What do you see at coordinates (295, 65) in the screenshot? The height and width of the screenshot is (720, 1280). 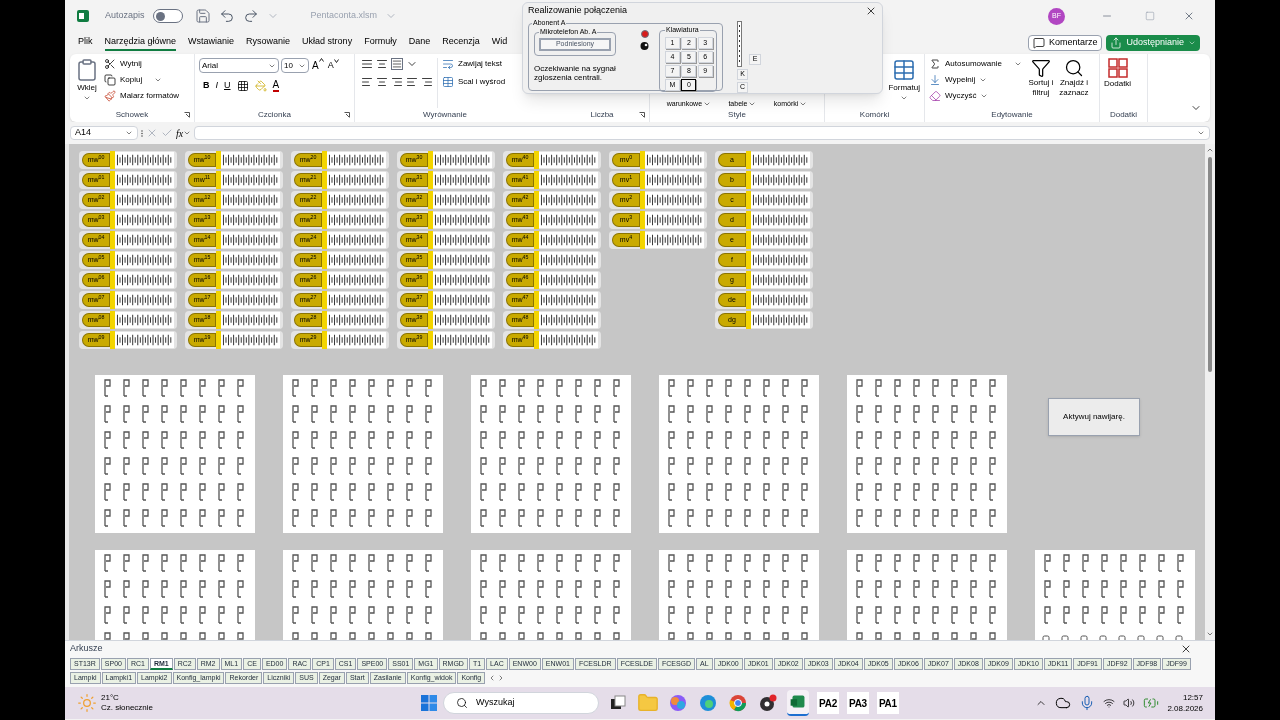 I see `font-size-field: 10` at bounding box center [295, 65].